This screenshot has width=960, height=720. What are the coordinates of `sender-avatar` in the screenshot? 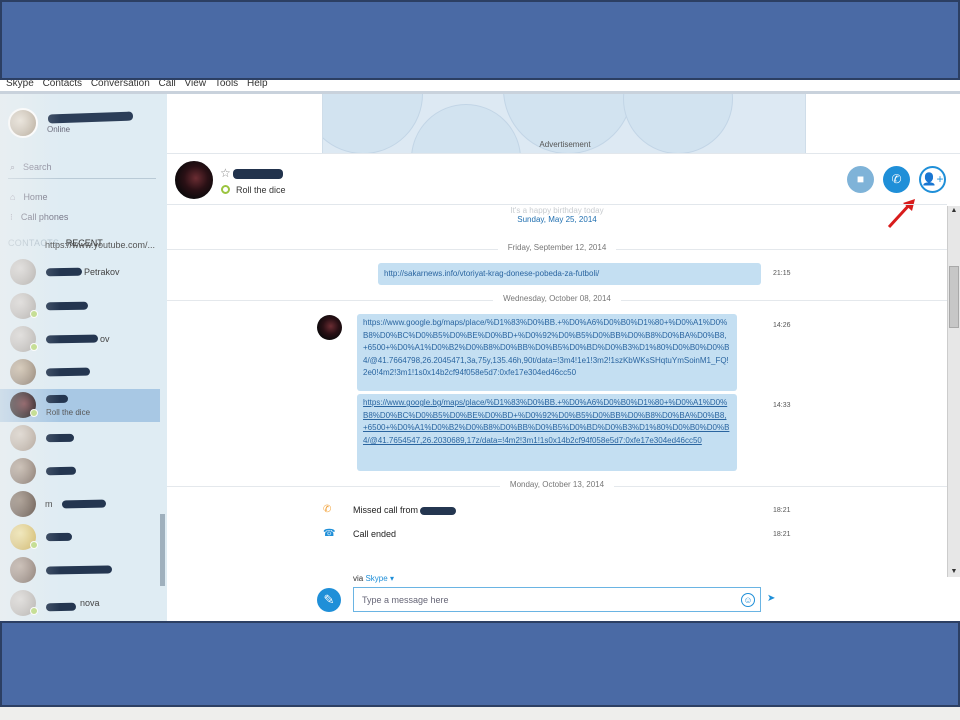 It's located at (329, 327).